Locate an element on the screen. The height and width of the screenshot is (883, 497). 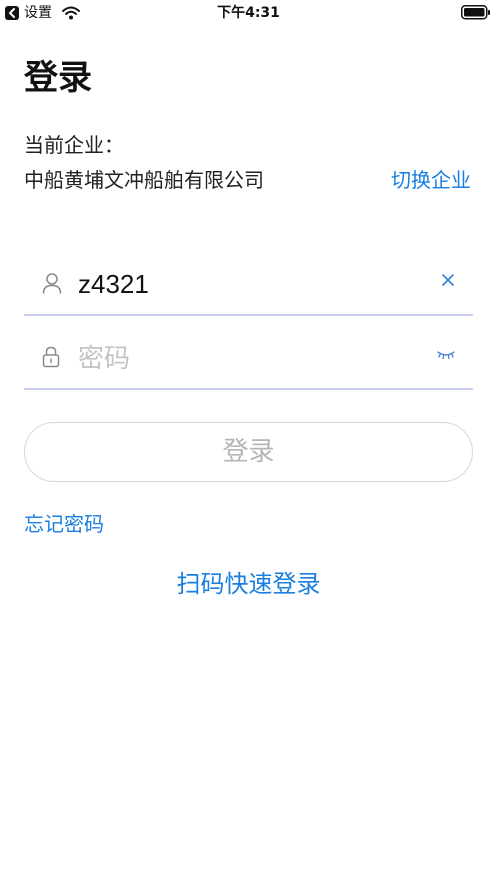
status-time: 下午4:31 is located at coordinates (248, 13).